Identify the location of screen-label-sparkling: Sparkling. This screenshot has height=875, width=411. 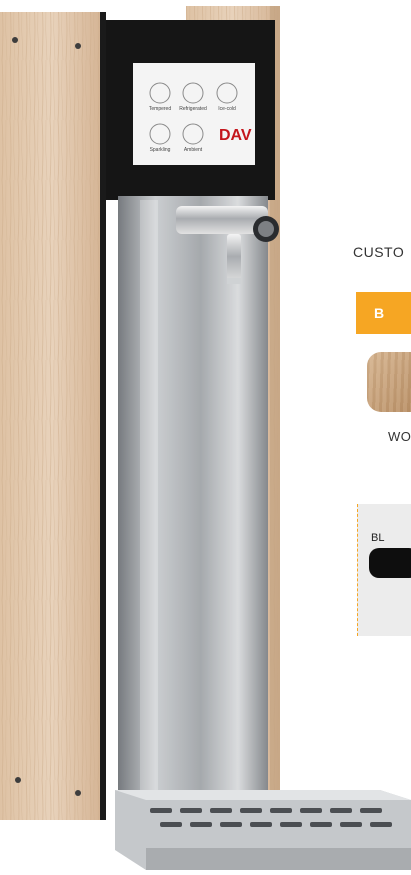
(160, 150).